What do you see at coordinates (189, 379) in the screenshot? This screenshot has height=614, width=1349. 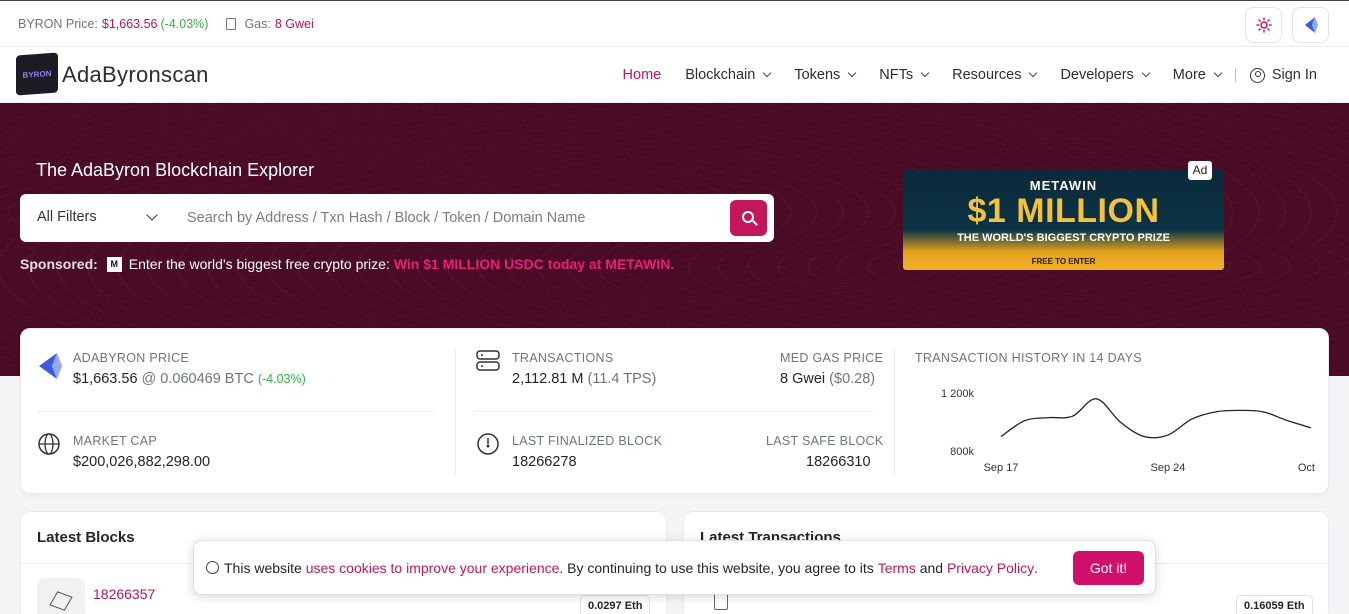 I see `price-stat-value: $1,663.56 @ 0.060469 BTC (-4.03%)` at bounding box center [189, 379].